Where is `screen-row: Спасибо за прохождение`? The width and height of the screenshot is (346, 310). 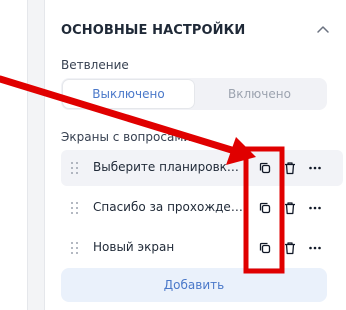
screen-row: Спасибо за прохождение is located at coordinates (202, 208).